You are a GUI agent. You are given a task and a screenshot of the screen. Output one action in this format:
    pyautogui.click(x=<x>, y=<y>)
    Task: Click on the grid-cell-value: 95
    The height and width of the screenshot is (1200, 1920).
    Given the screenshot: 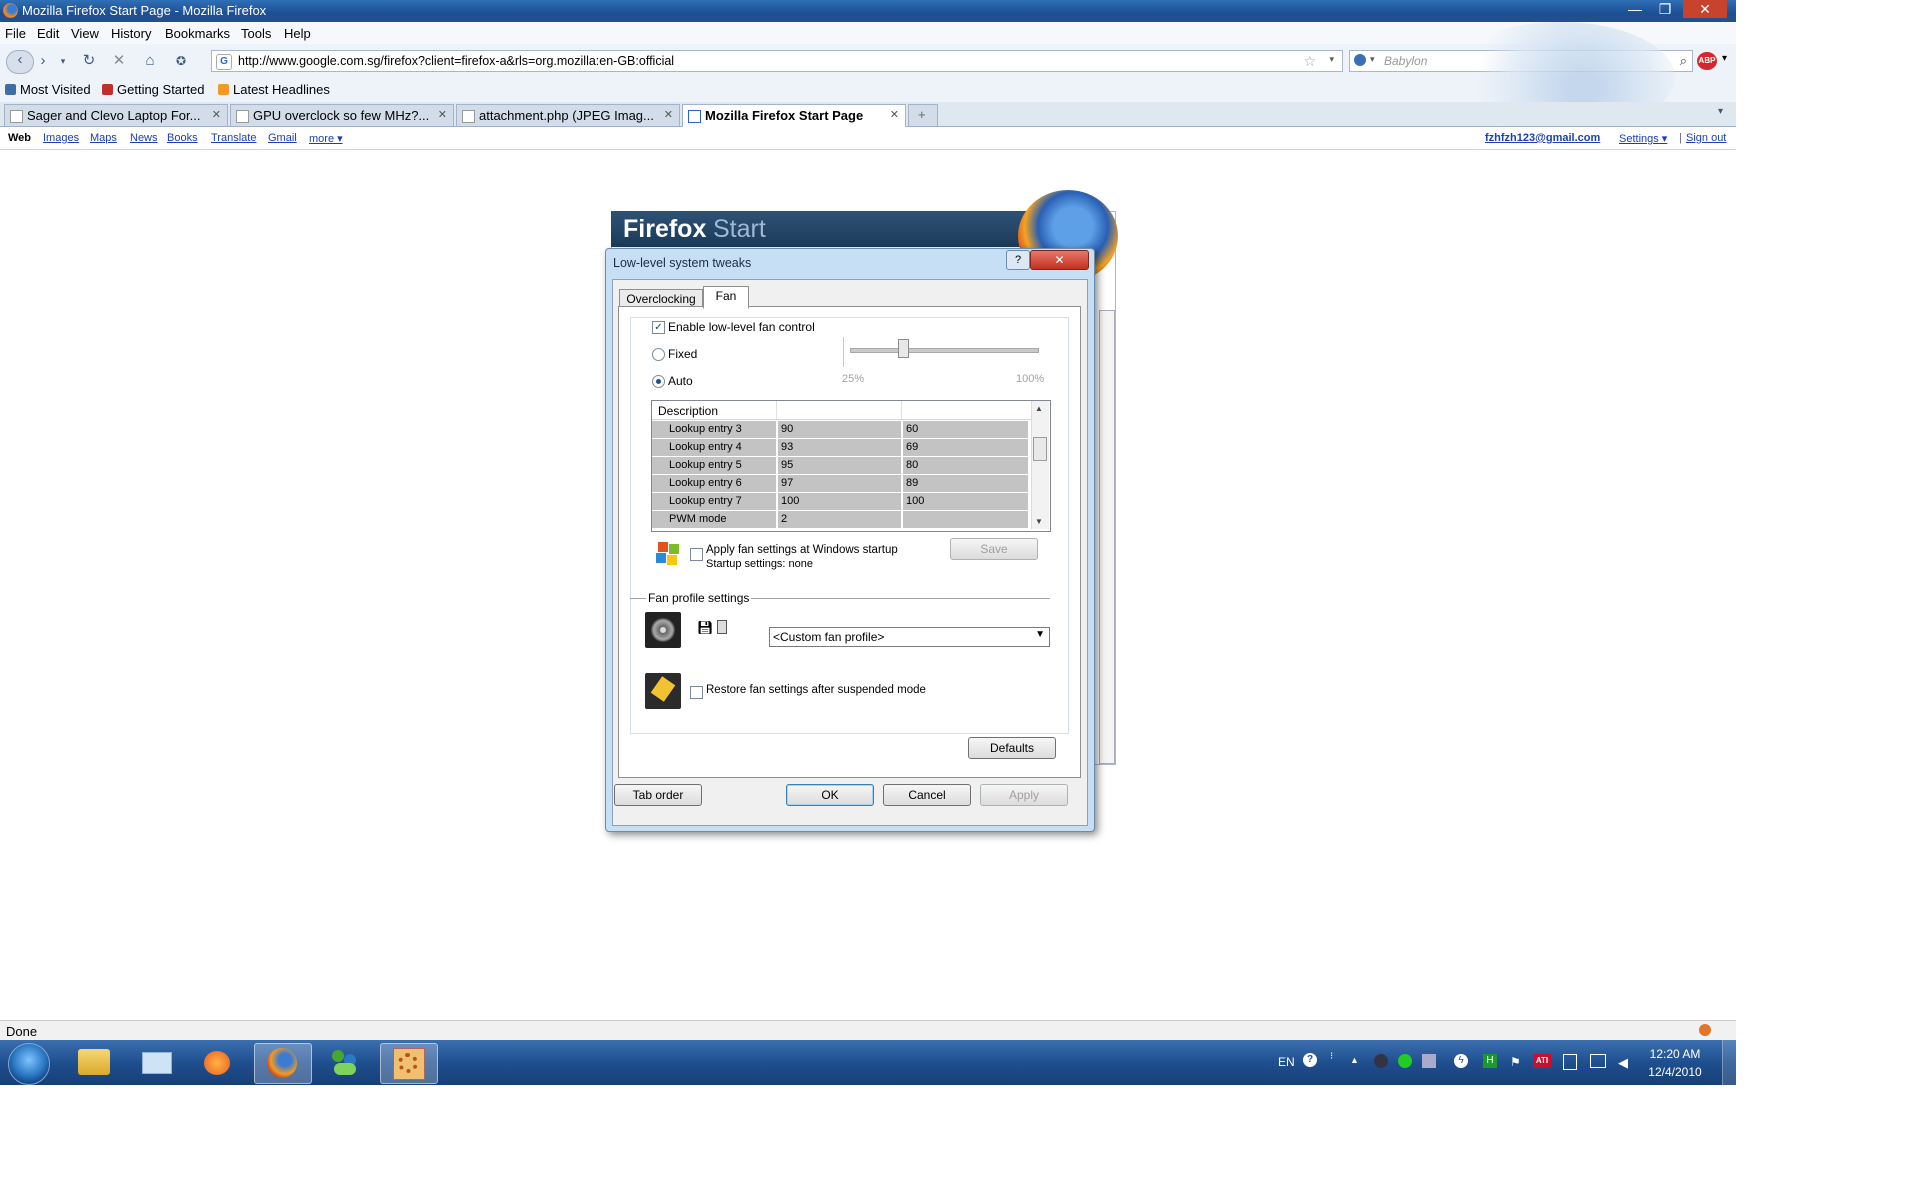 What is the action you would take?
    pyautogui.click(x=839, y=465)
    